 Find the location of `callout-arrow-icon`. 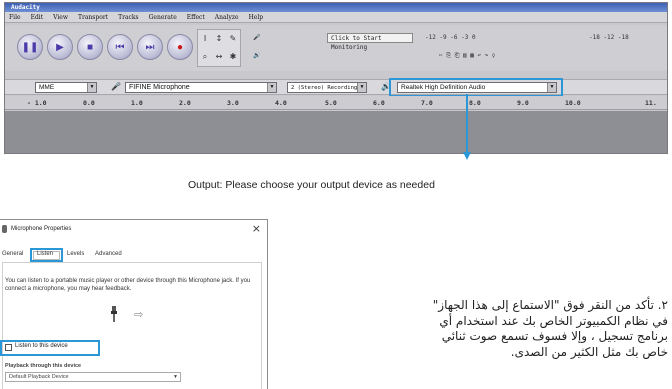

callout-arrow-icon is located at coordinates (467, 156).